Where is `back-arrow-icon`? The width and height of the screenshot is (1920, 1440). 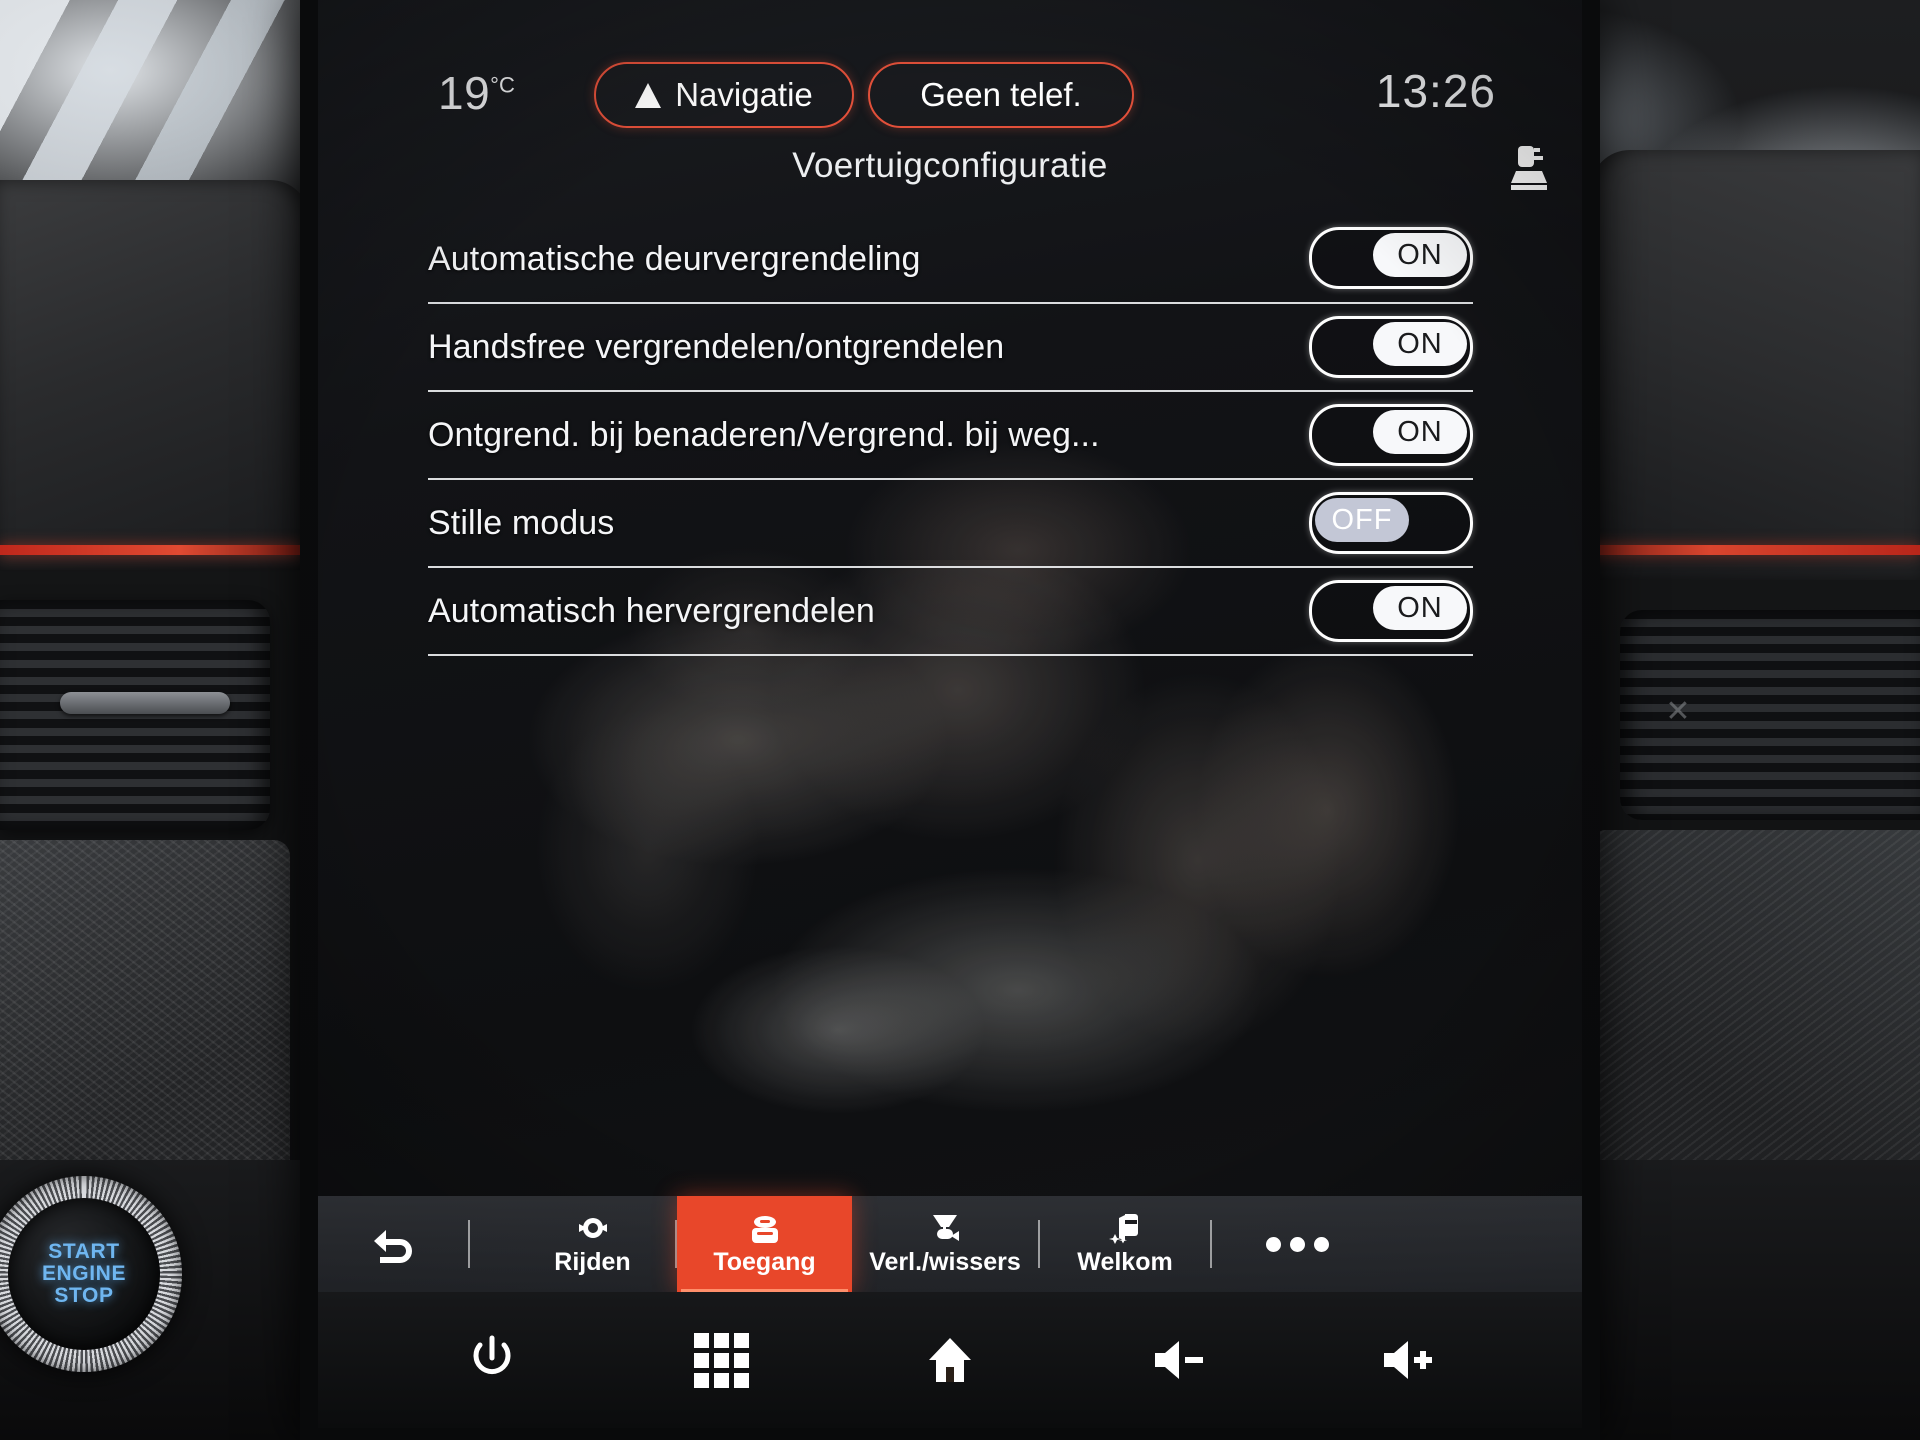 back-arrow-icon is located at coordinates (393, 1244).